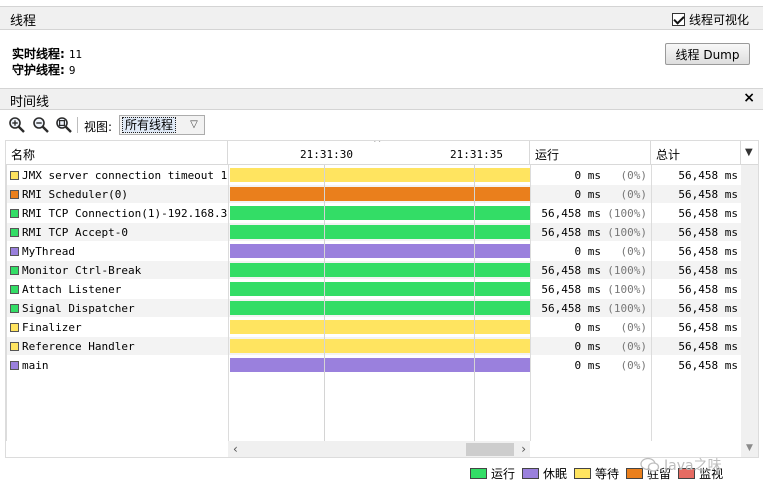 The width and height of the screenshot is (763, 497). What do you see at coordinates (590, 153) in the screenshot?
I see `column-header-running: 运行` at bounding box center [590, 153].